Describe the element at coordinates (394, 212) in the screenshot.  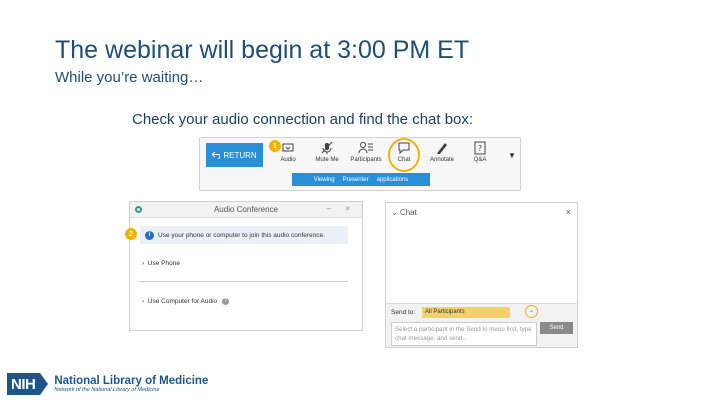
I see `chevron-down-icon: ⌄` at that location.